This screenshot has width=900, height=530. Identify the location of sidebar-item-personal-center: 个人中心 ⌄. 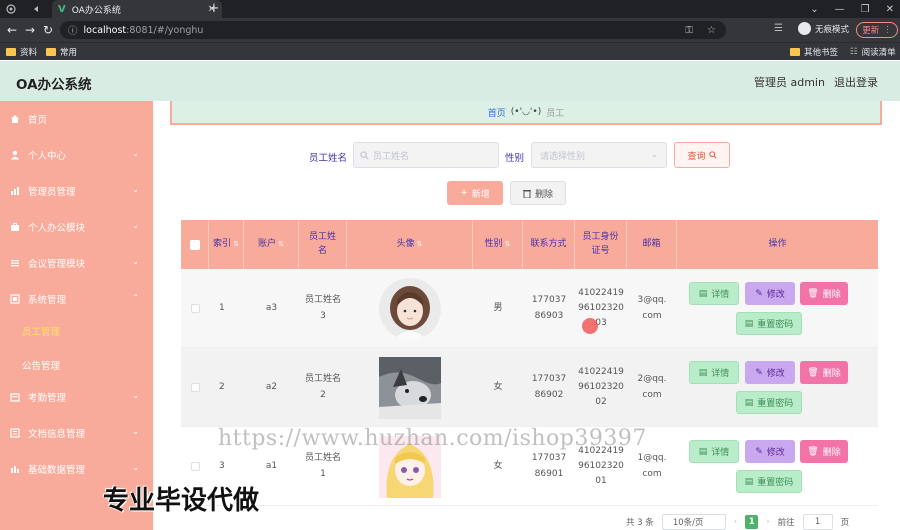
(76, 155).